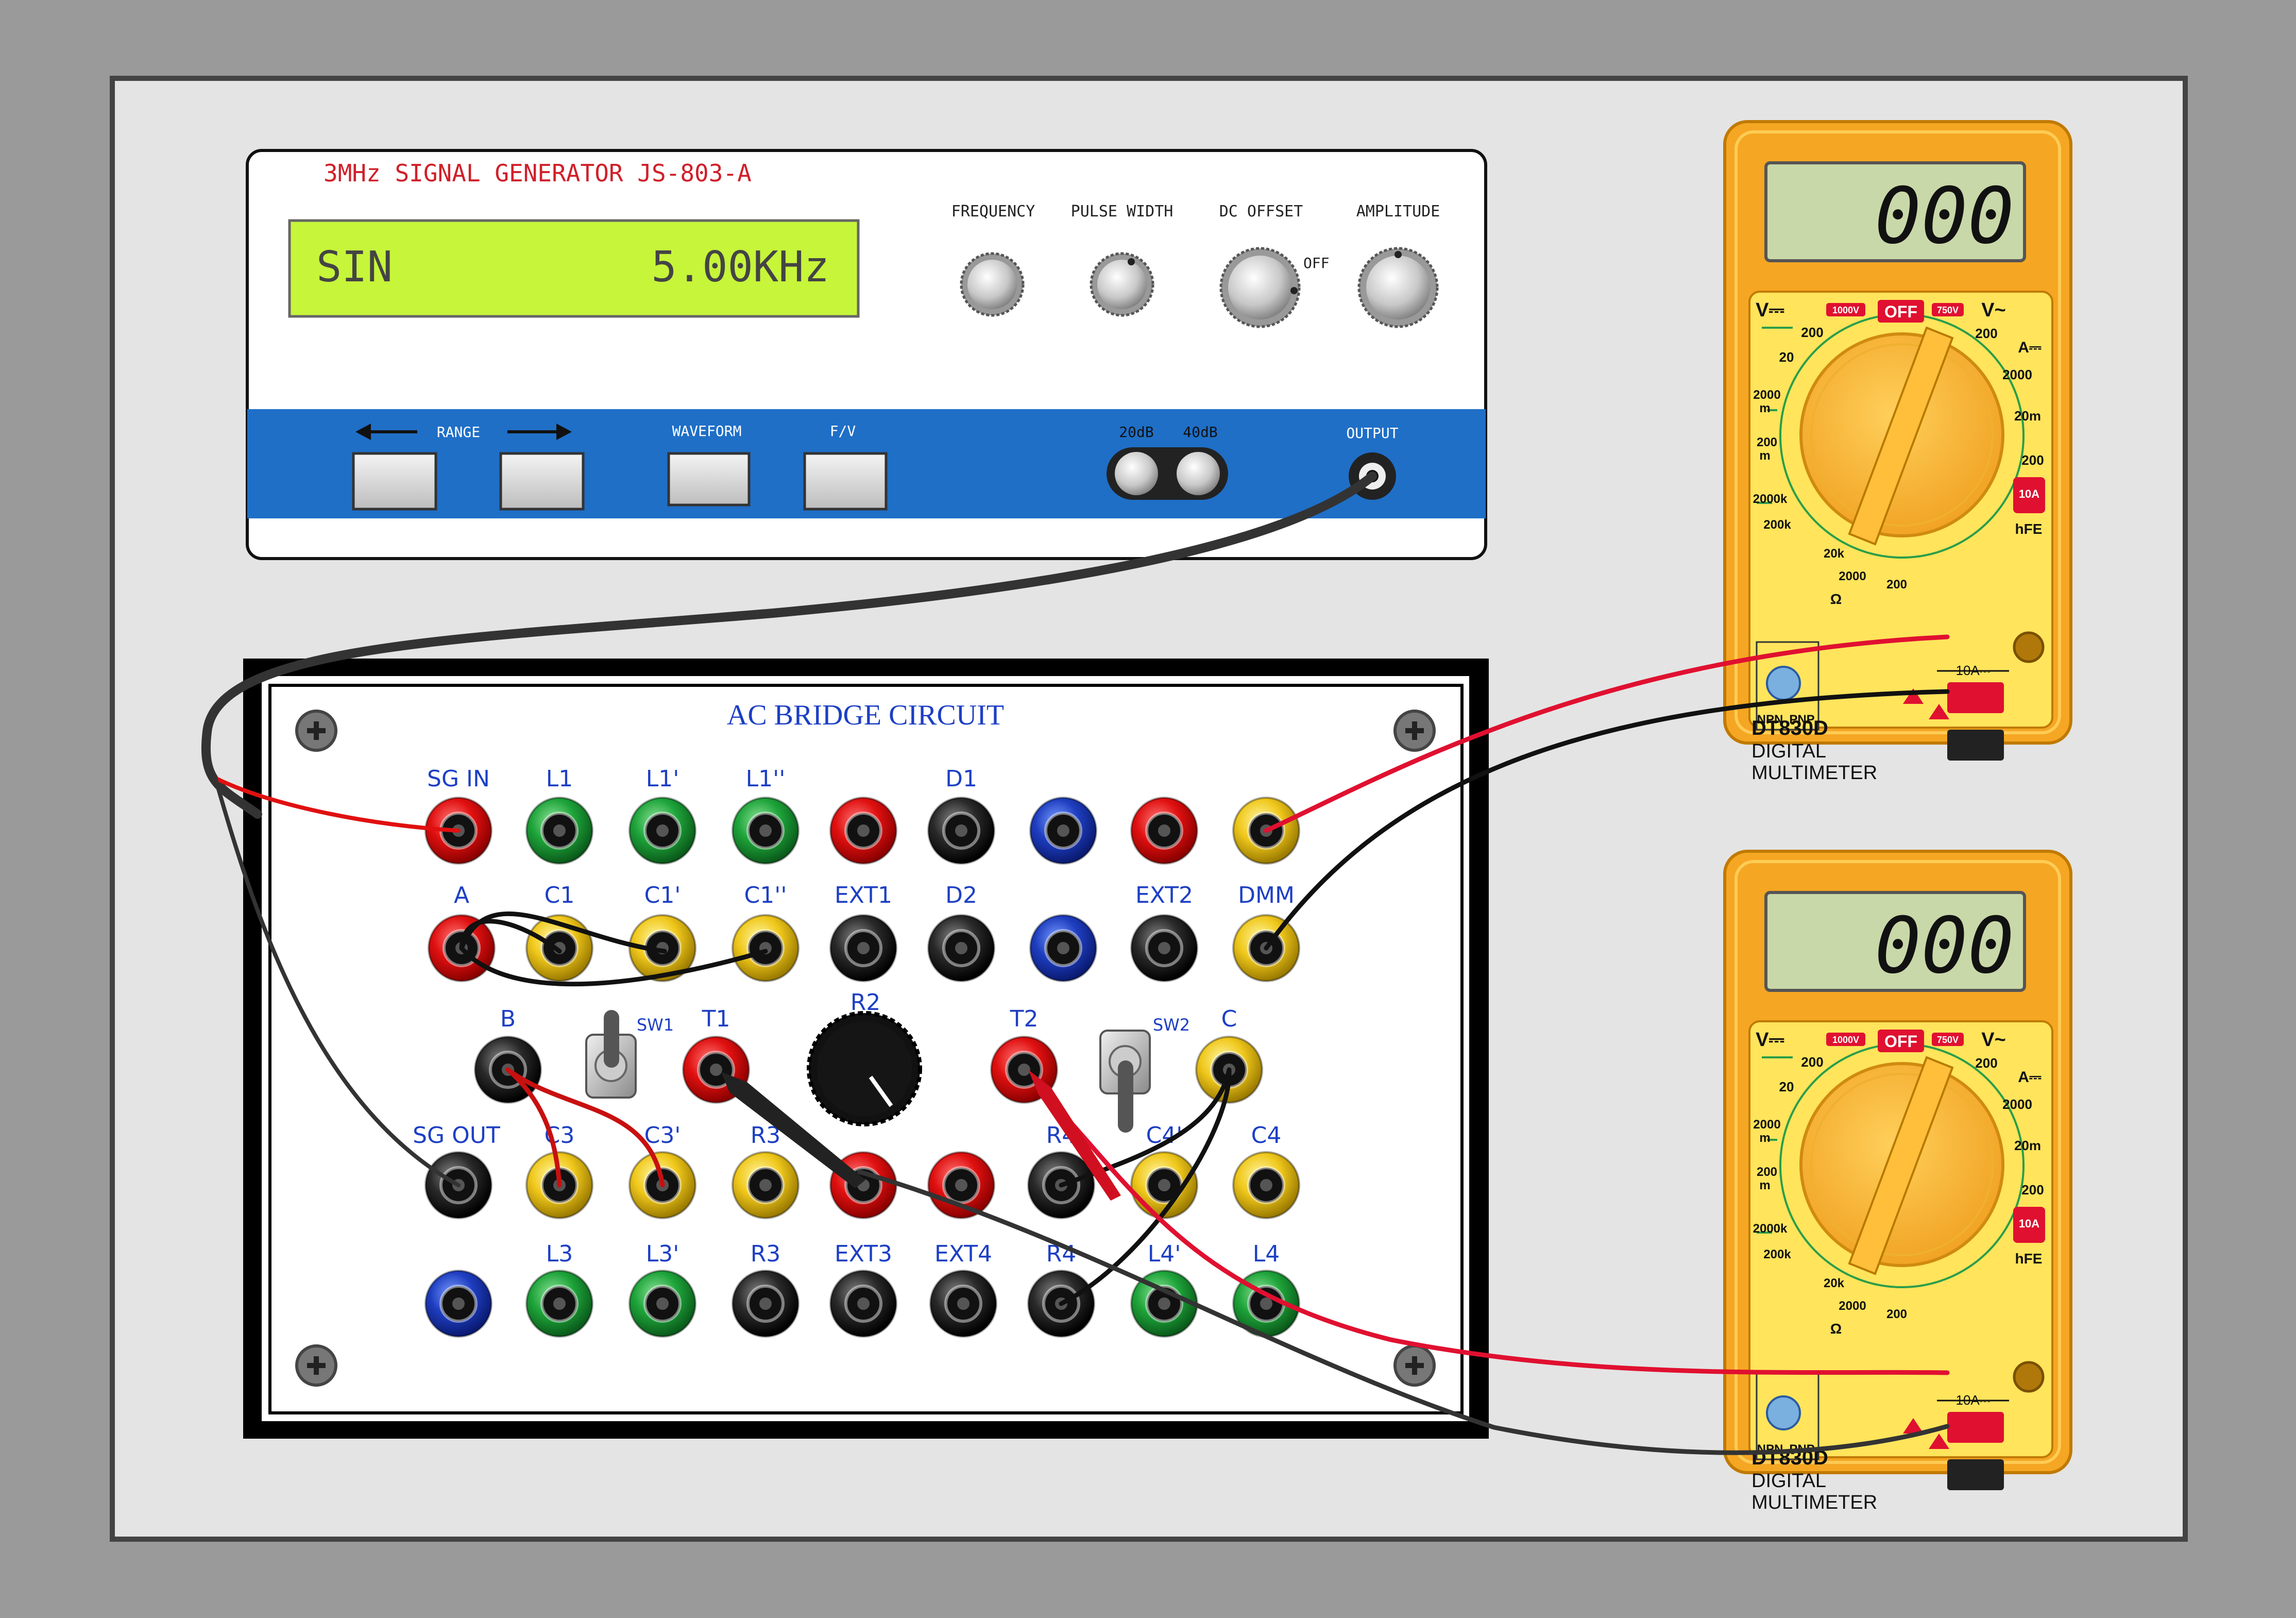 This screenshot has height=1618, width=2296. What do you see at coordinates (1198, 473) in the screenshot?
I see `attenuator-40db-button` at bounding box center [1198, 473].